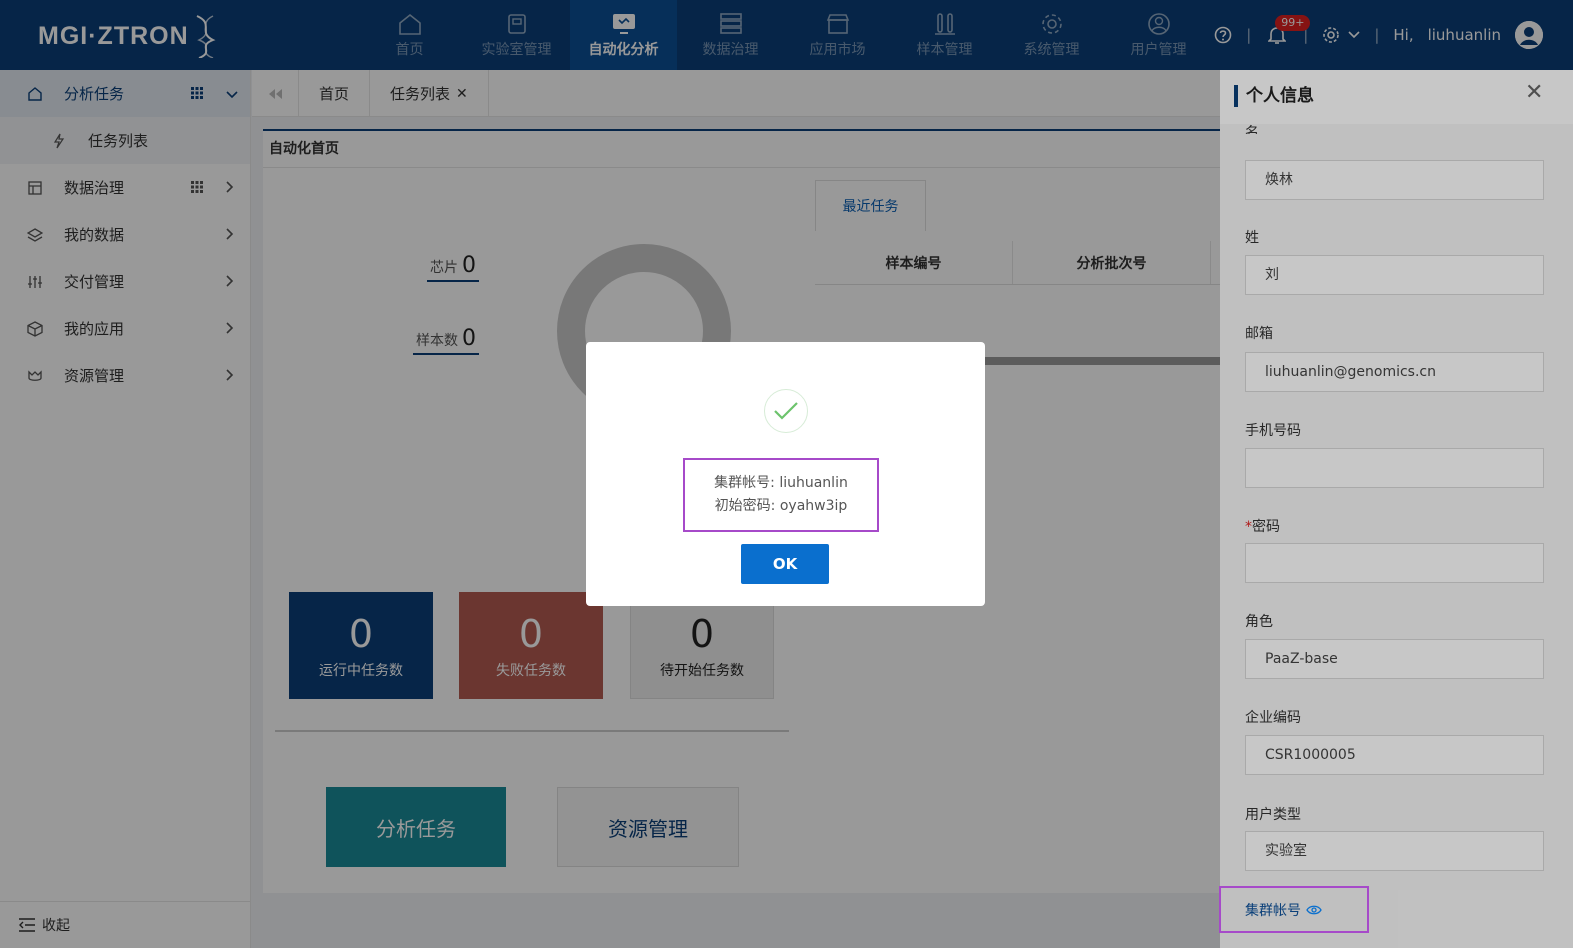 The height and width of the screenshot is (948, 1573). What do you see at coordinates (781, 506) in the screenshot?
I see `initial-password-text: 初始密码: oyahw3ip` at bounding box center [781, 506].